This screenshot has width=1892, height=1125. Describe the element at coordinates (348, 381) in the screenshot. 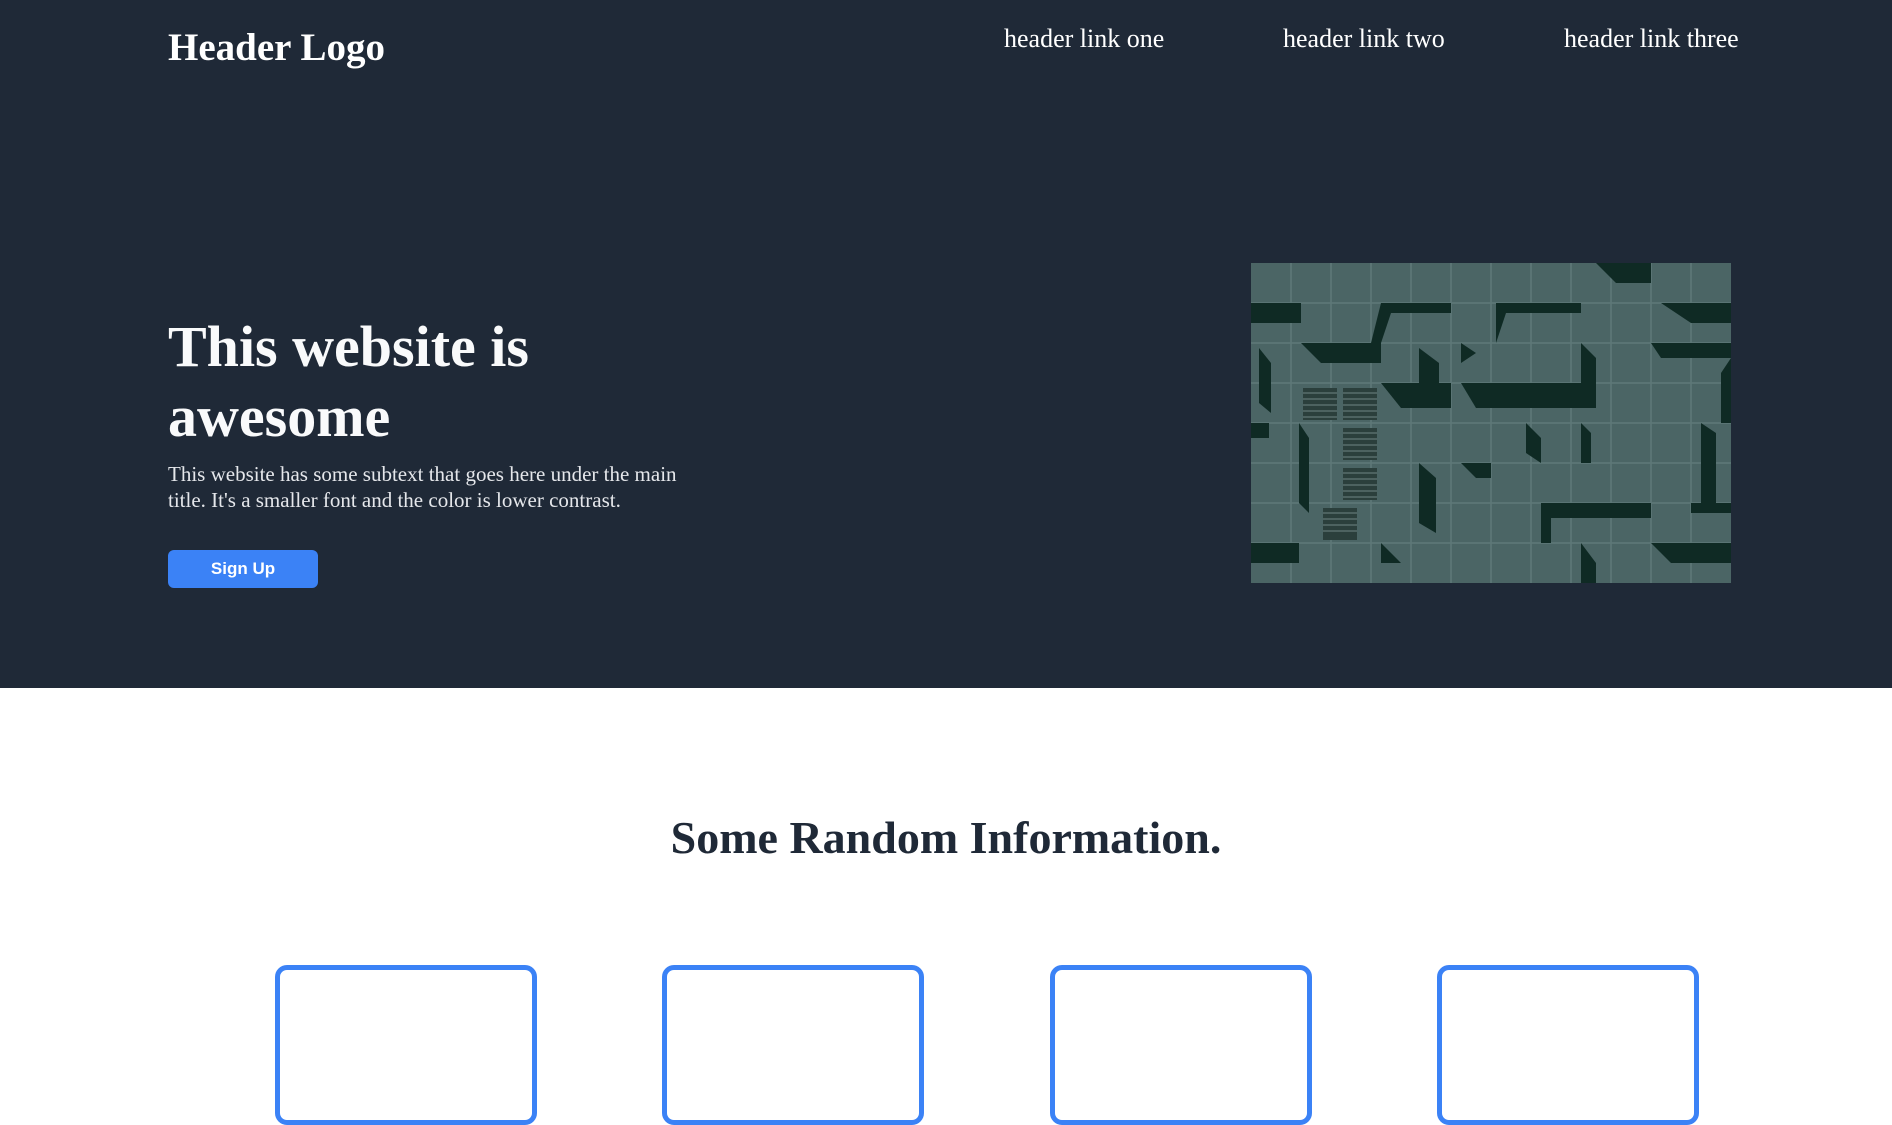

I see `hero-title: This website is awesome` at that location.